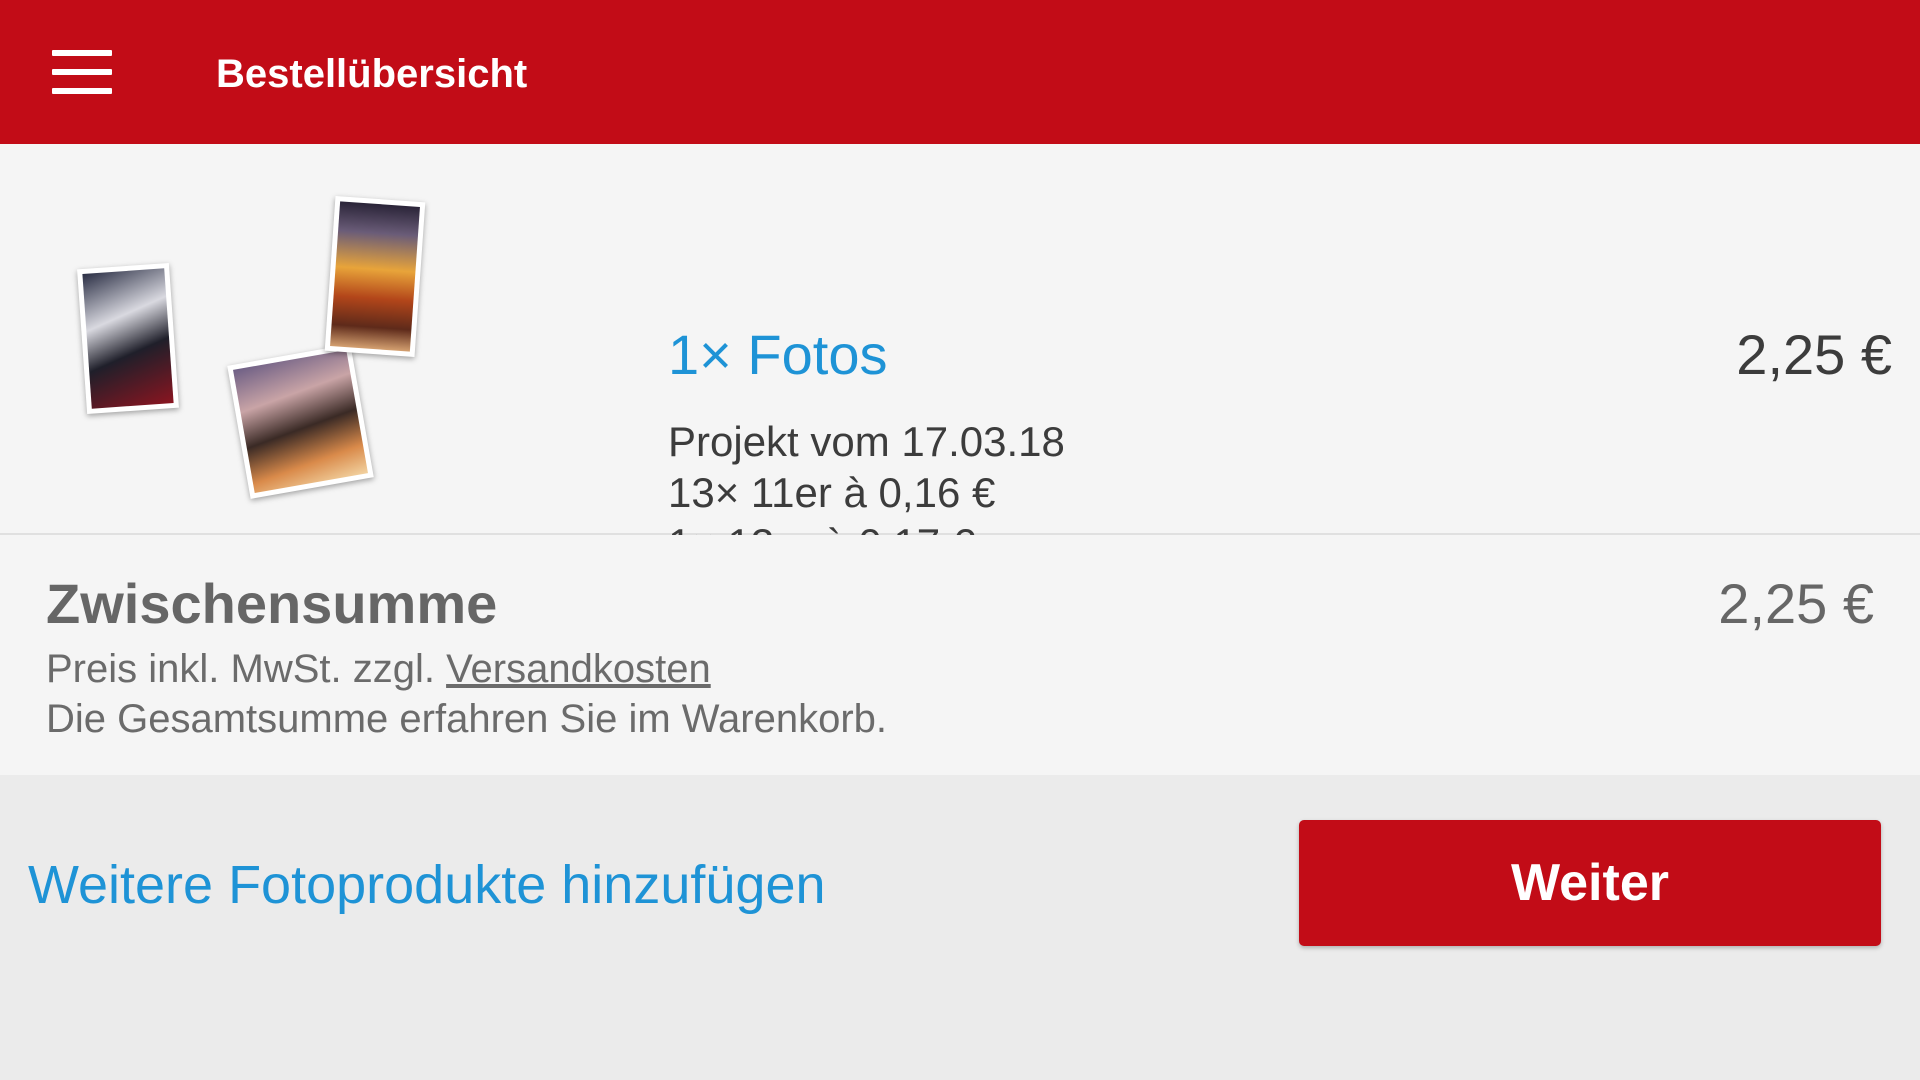 The width and height of the screenshot is (1920, 1080). Describe the element at coordinates (1814, 354) in the screenshot. I see `order-item-price: 2,25 €` at that location.